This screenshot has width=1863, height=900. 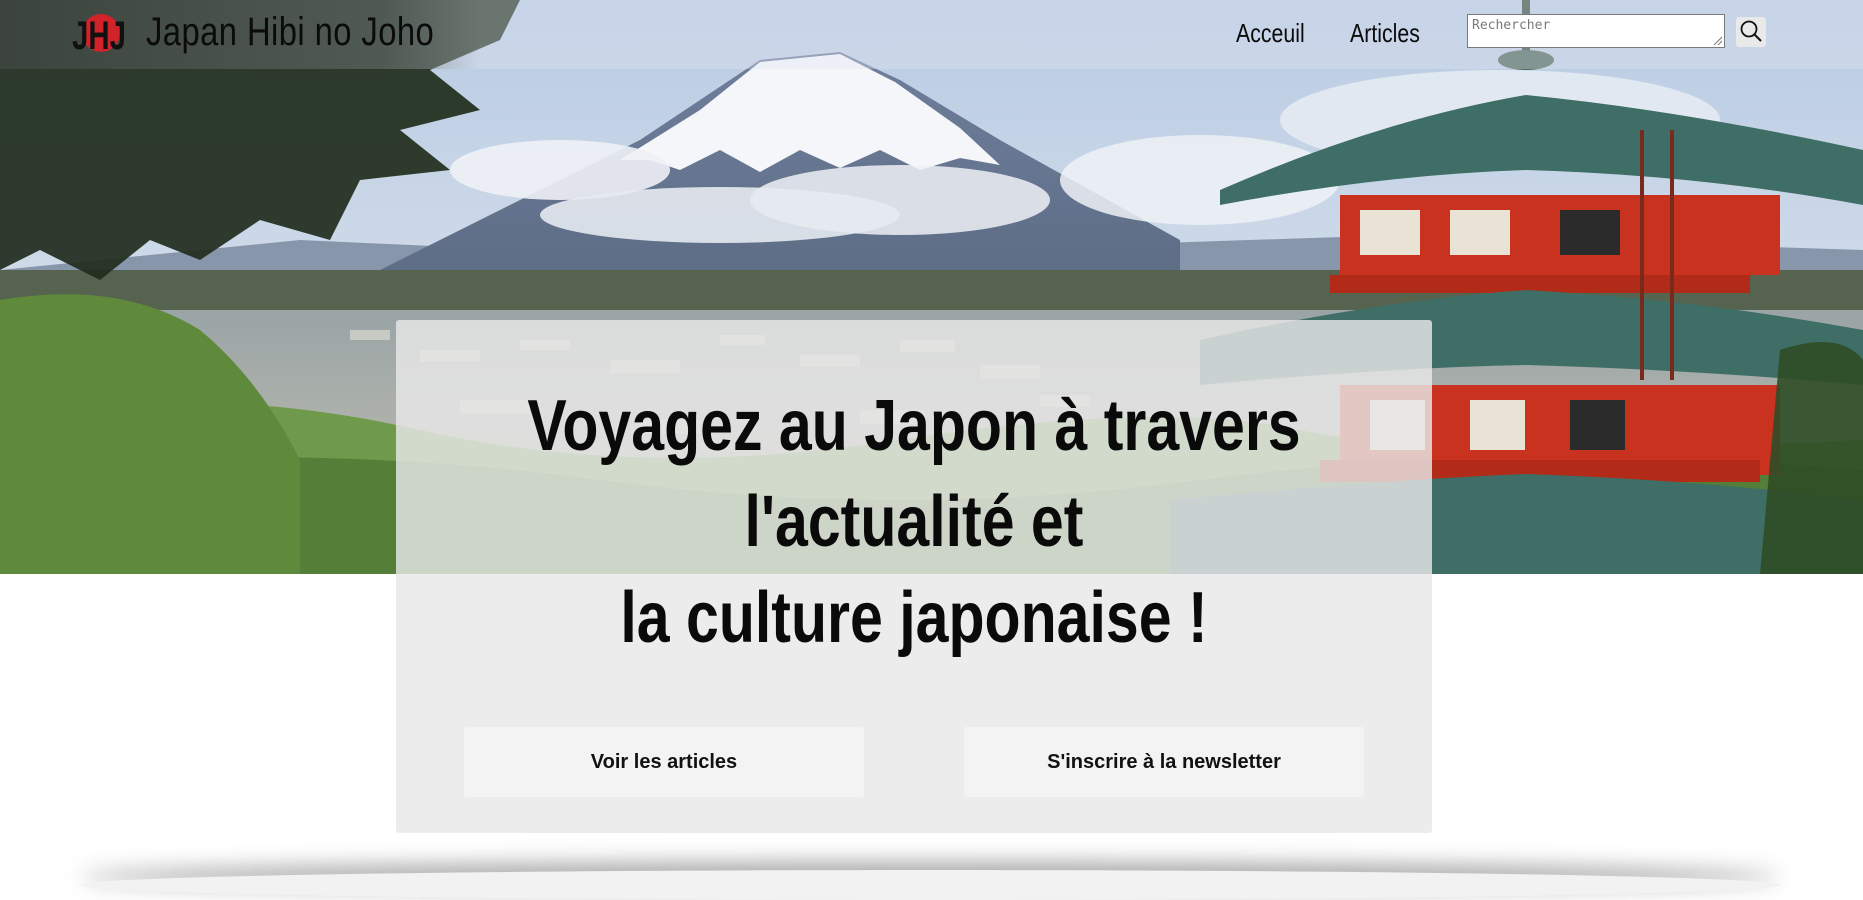 I want to click on jhj-logo-icon: JHJ, so click(x=99, y=36).